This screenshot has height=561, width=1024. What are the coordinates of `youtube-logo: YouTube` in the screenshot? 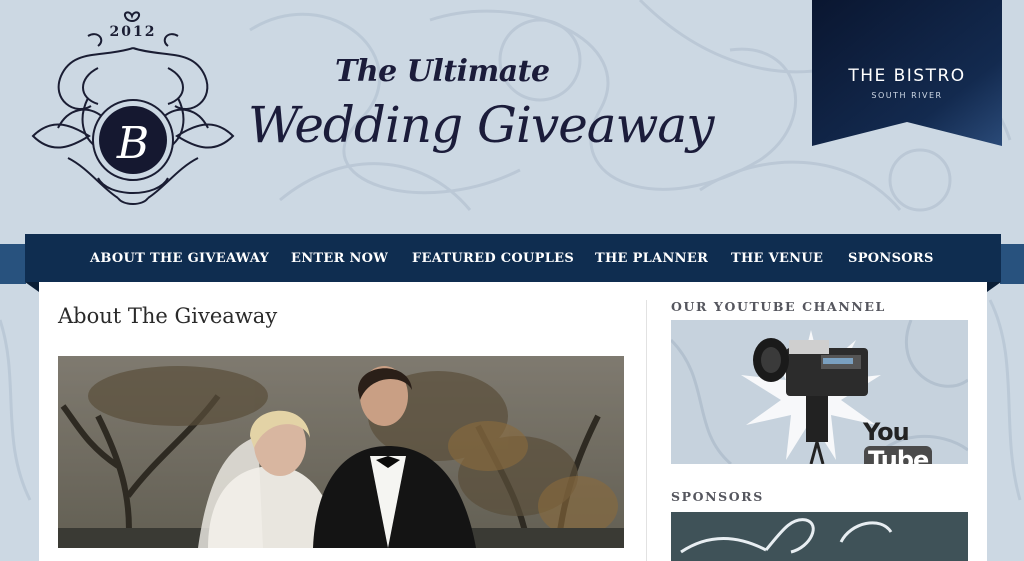 It's located at (915, 441).